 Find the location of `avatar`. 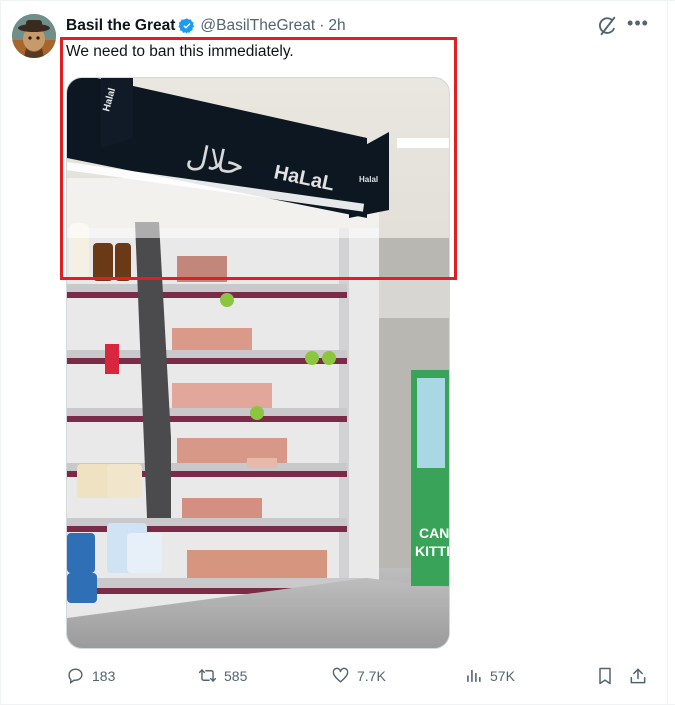

avatar is located at coordinates (34, 36).